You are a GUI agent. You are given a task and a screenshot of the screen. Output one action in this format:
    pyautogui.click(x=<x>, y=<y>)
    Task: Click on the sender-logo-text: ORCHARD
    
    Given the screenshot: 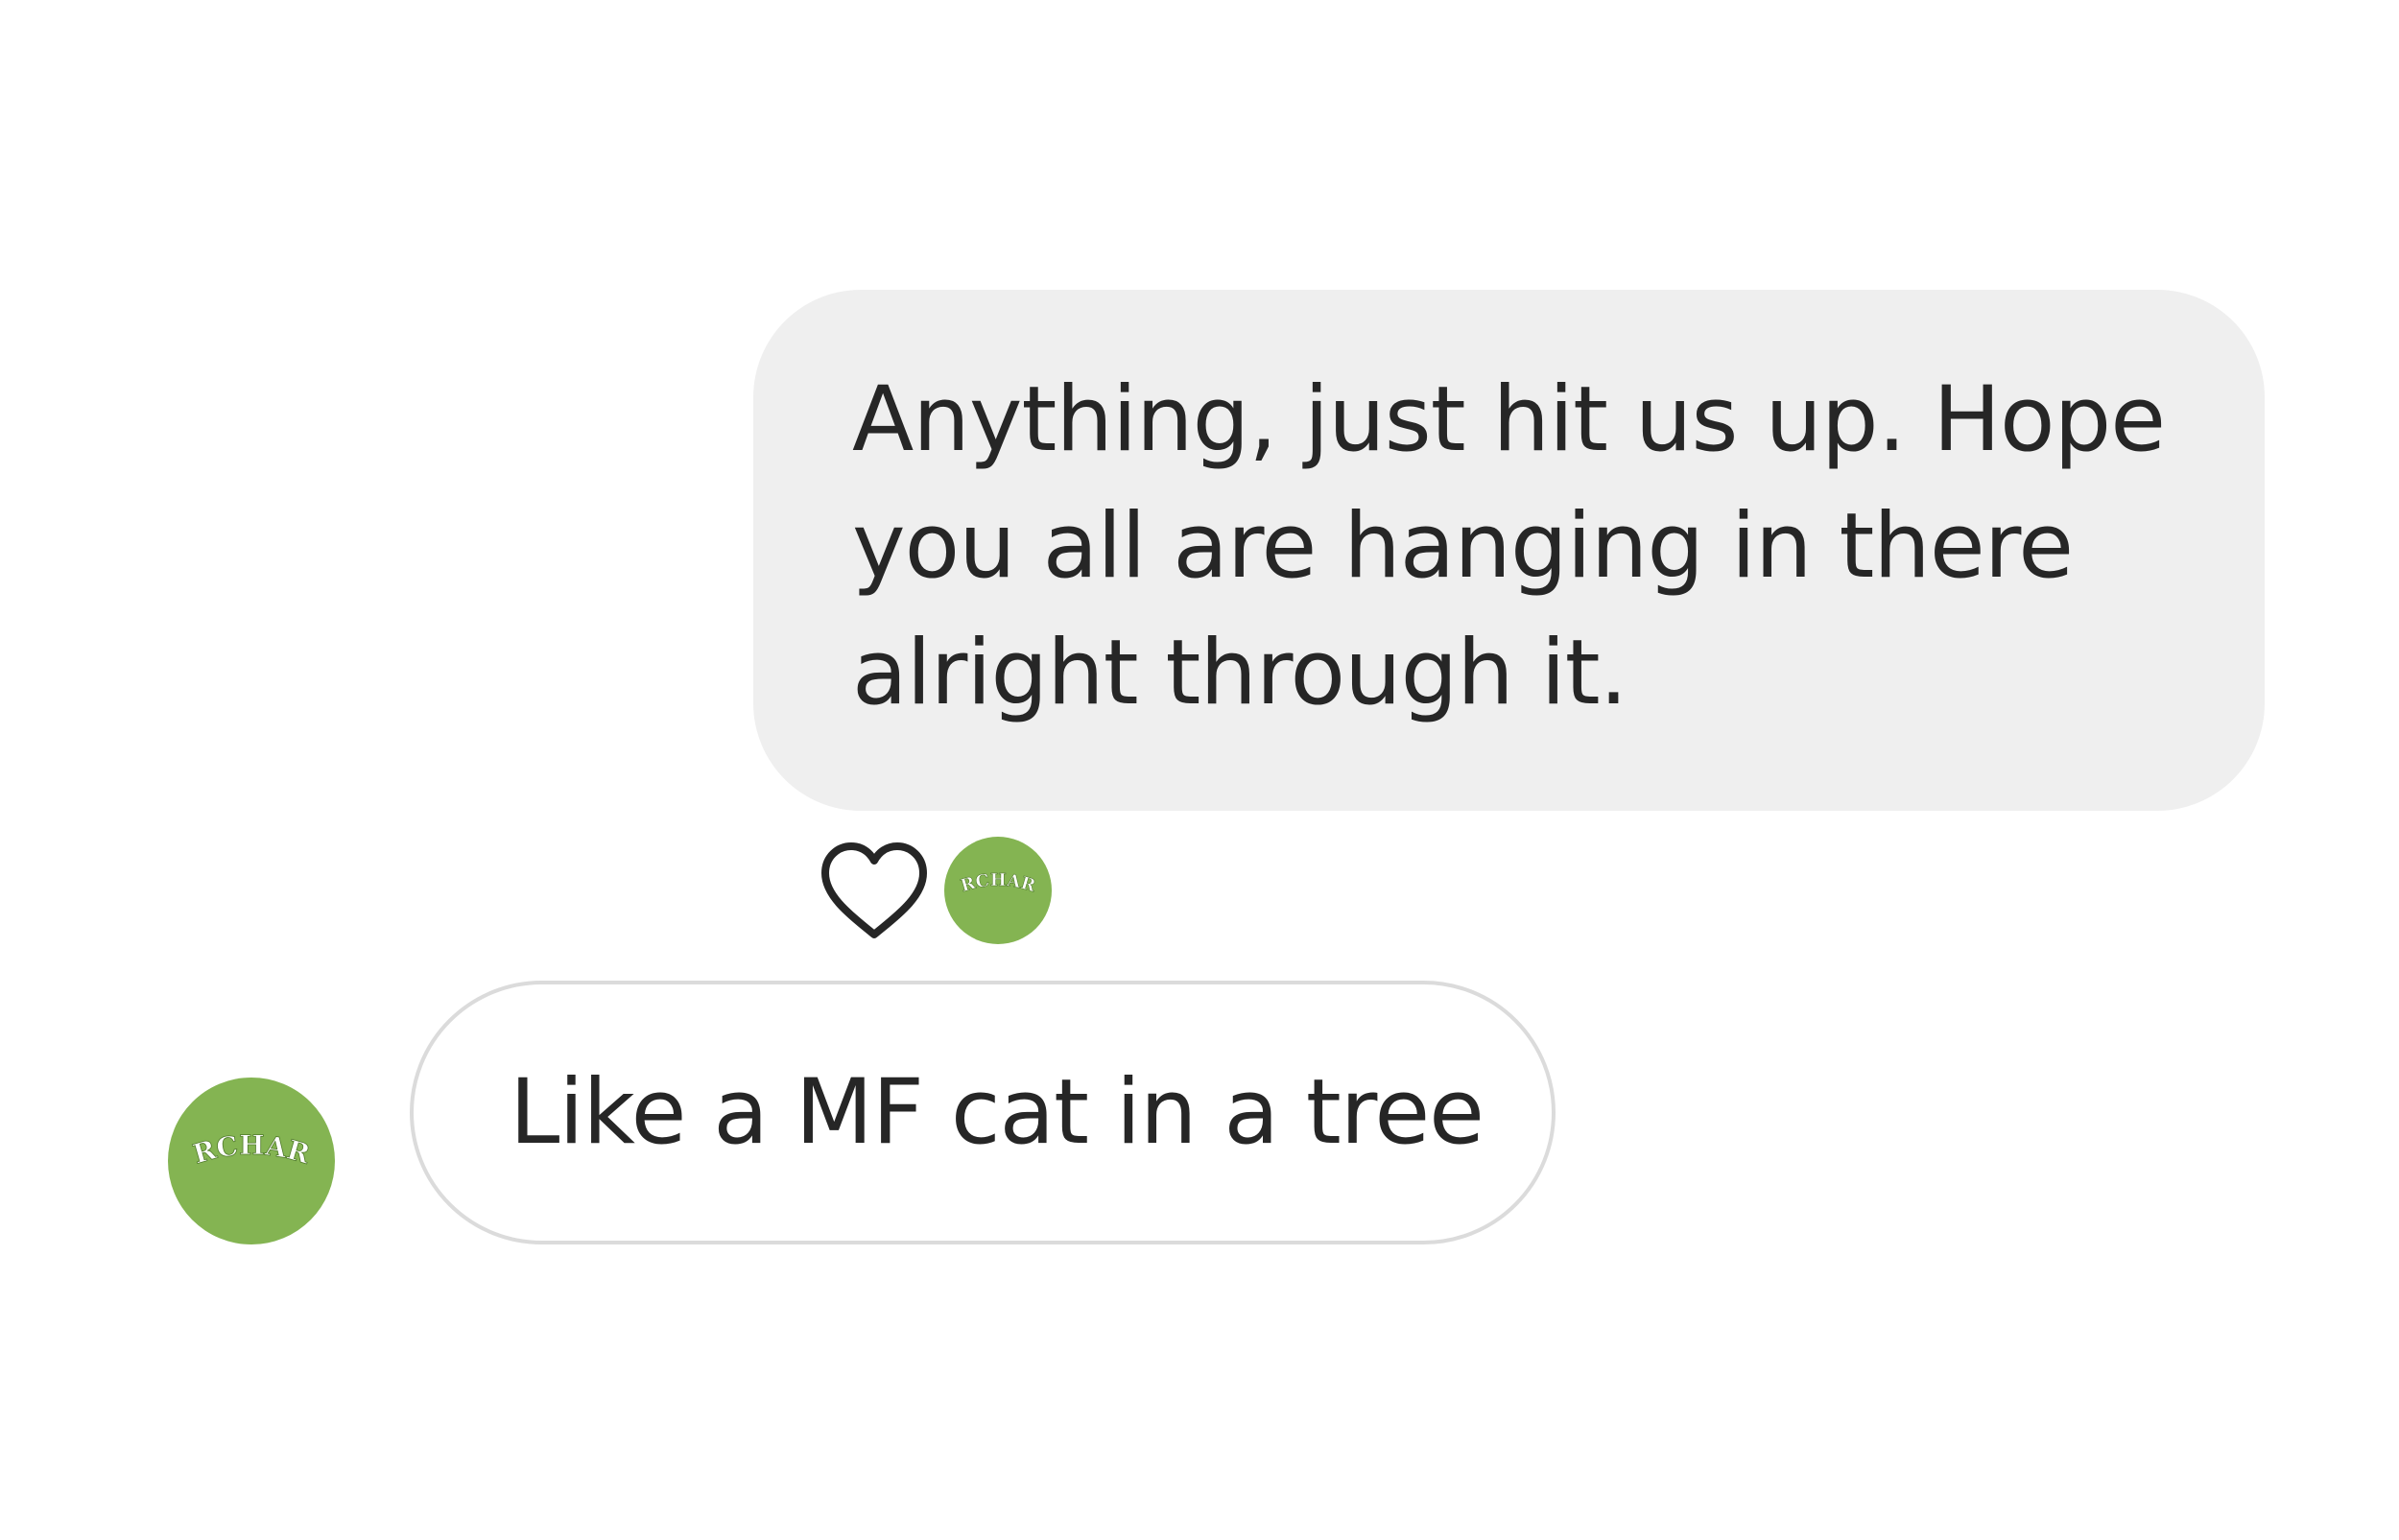 What is the action you would take?
    pyautogui.click(x=241, y=1124)
    